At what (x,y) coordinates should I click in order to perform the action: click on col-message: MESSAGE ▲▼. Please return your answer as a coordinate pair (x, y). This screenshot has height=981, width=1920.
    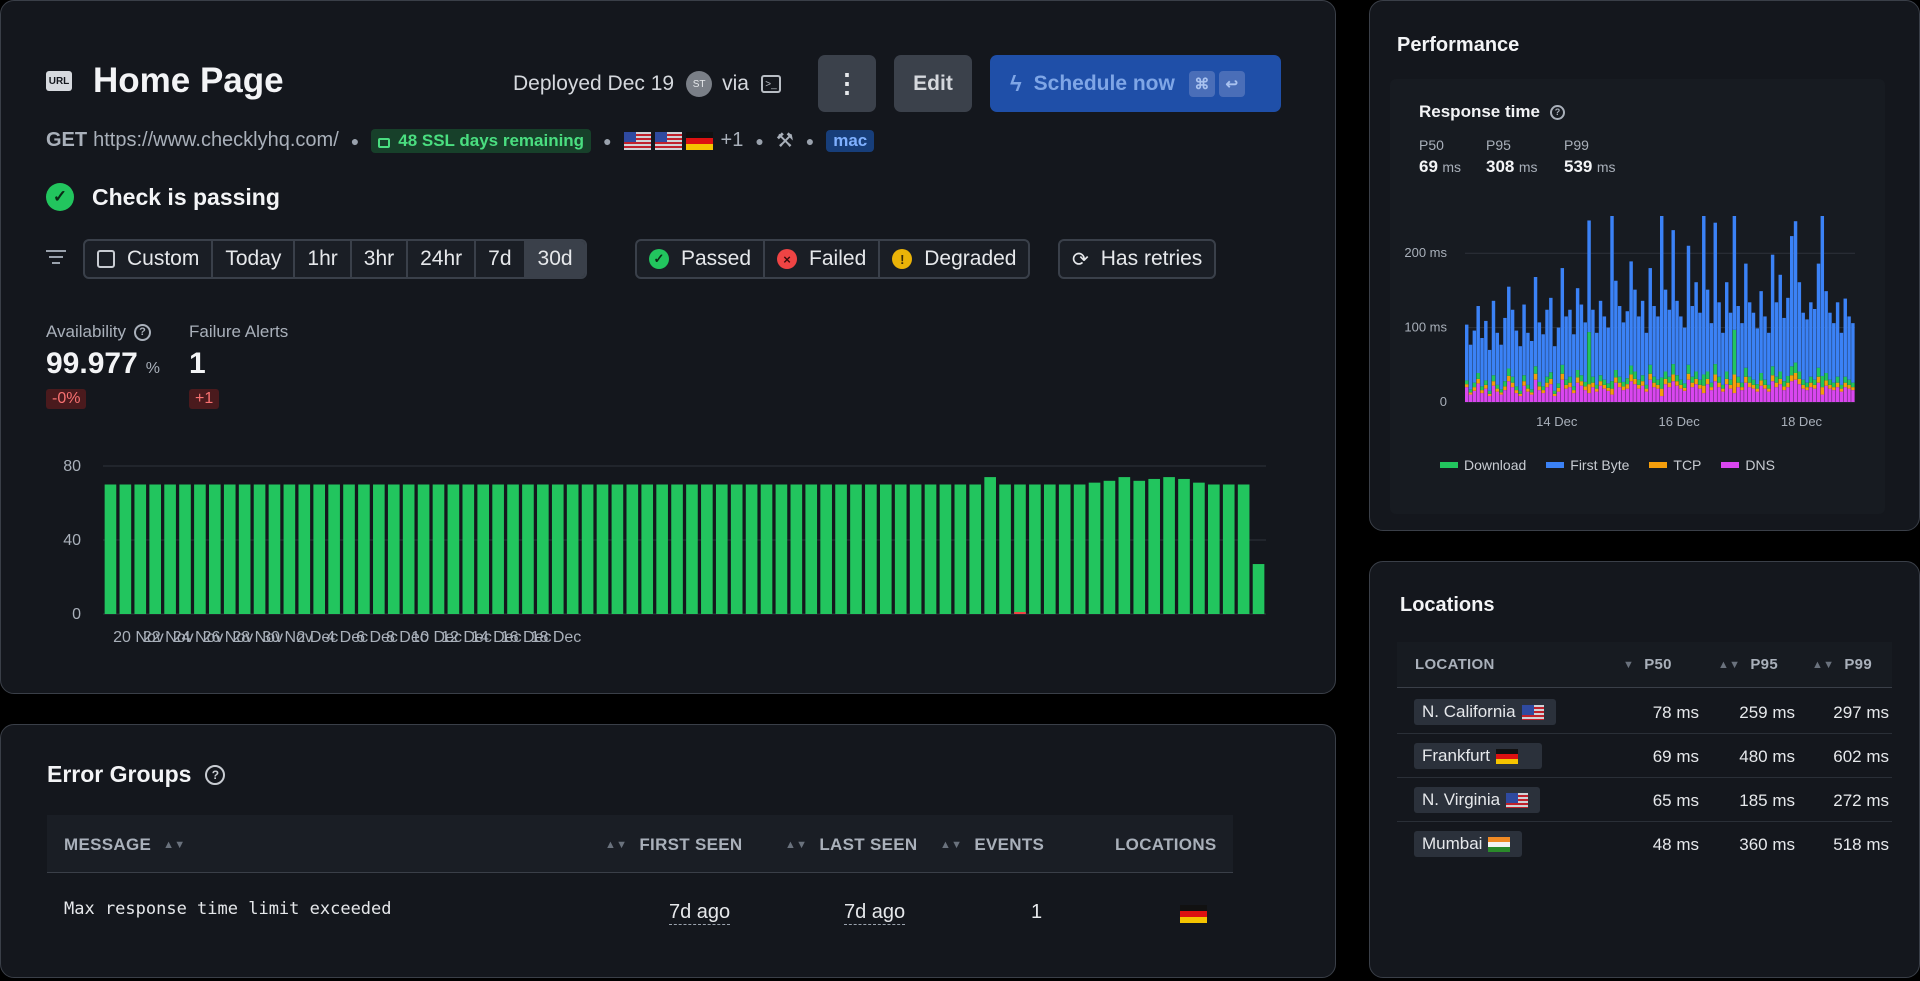
    Looking at the image, I should click on (125, 845).